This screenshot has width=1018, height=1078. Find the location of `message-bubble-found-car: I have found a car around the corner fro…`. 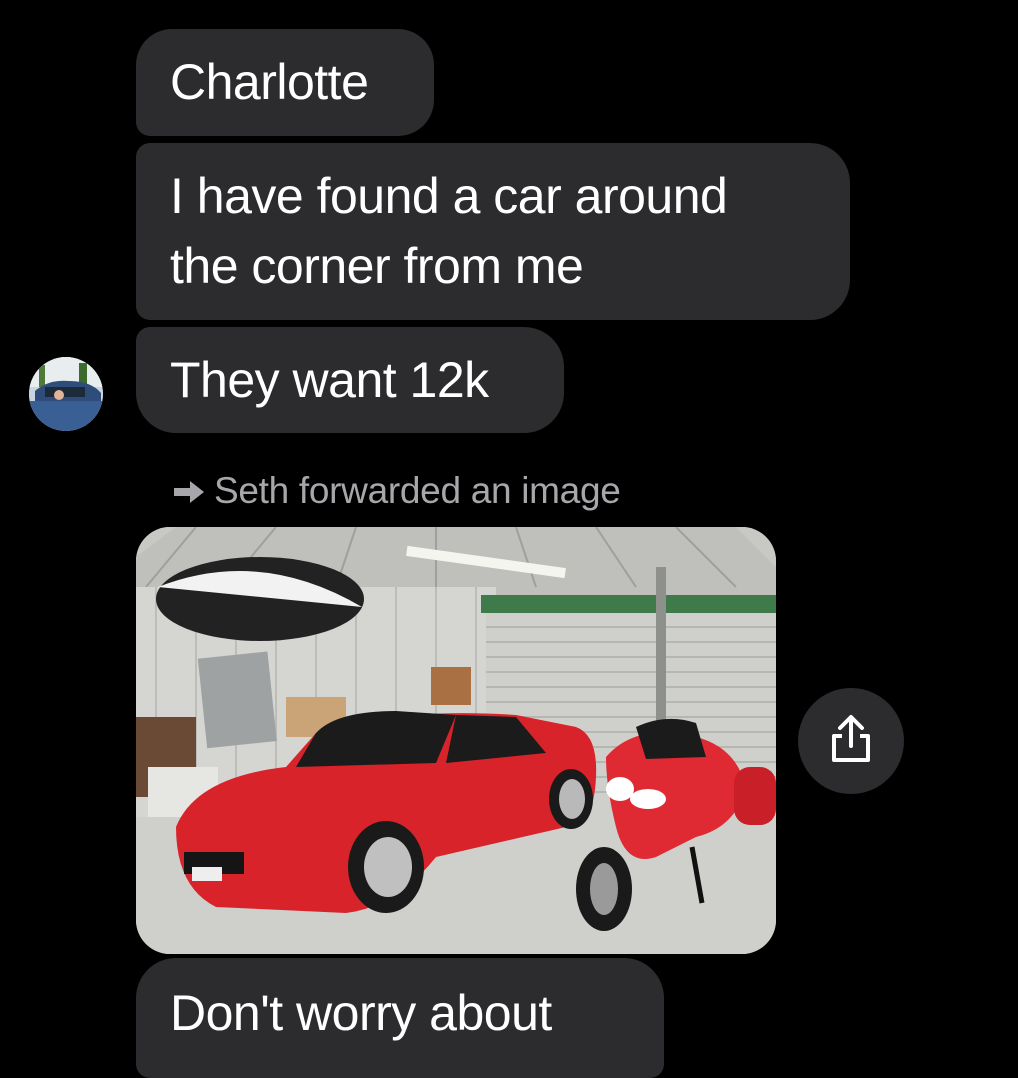

message-bubble-found-car: I have found a car around the corner fro… is located at coordinates (493, 231).